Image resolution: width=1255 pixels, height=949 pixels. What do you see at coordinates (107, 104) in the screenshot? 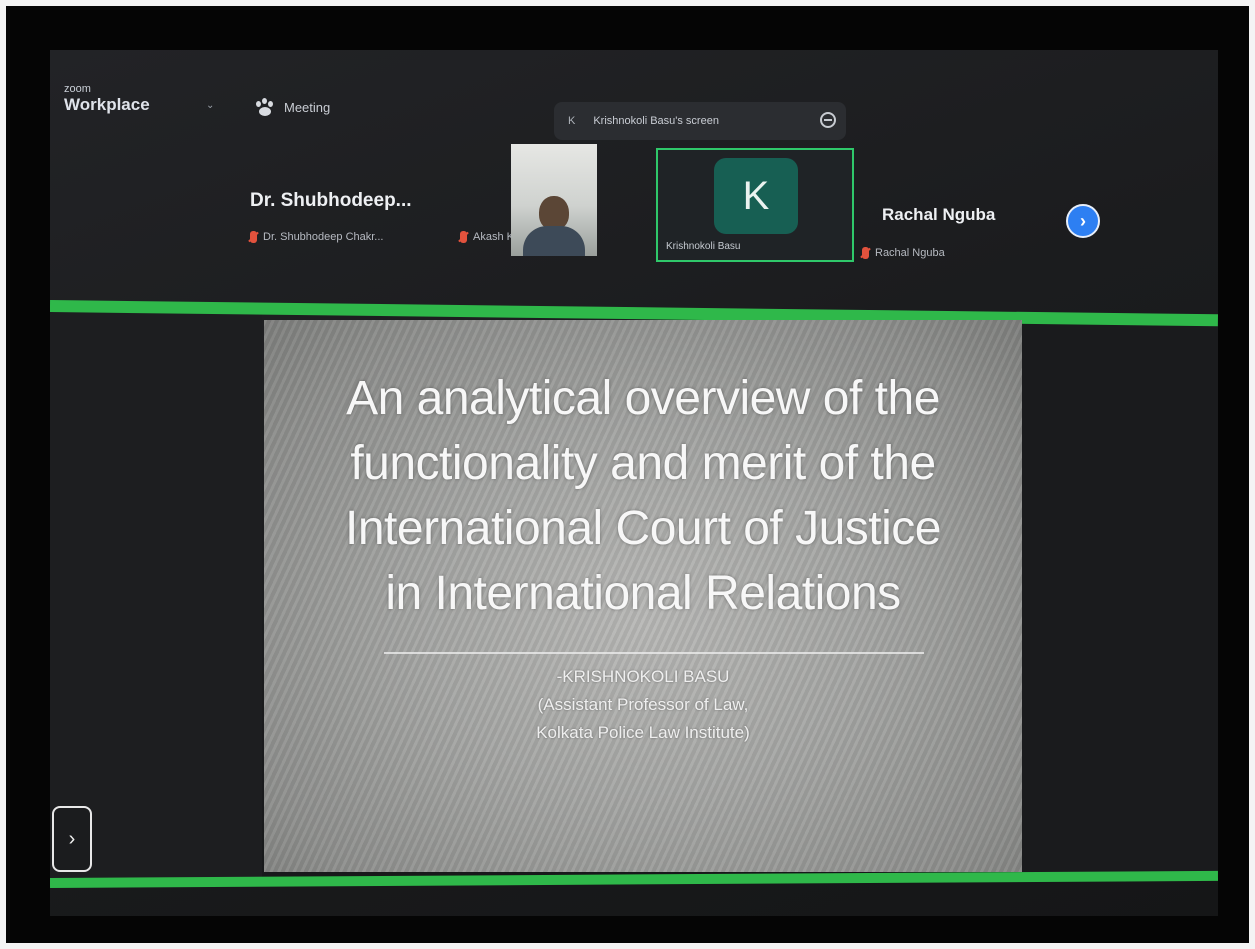
I see `brand-name: Workplace` at bounding box center [107, 104].